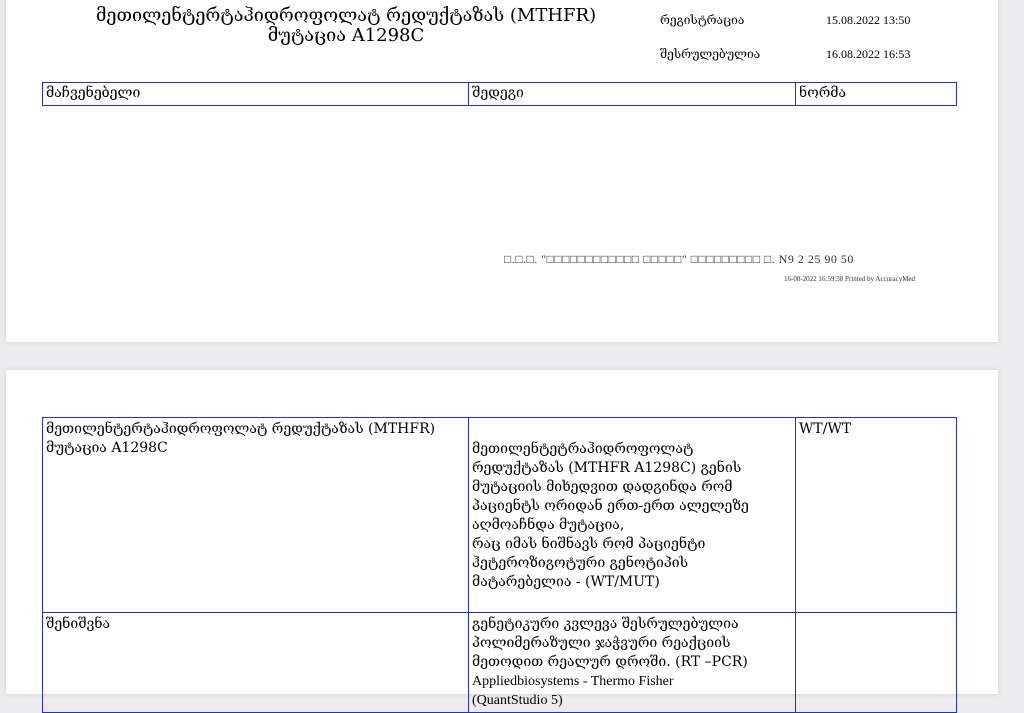 The height and width of the screenshot is (713, 1024). What do you see at coordinates (610, 662) in the screenshot?
I see `note-line: მეთოდით რეალურ დროში. (RT –PCR)` at bounding box center [610, 662].